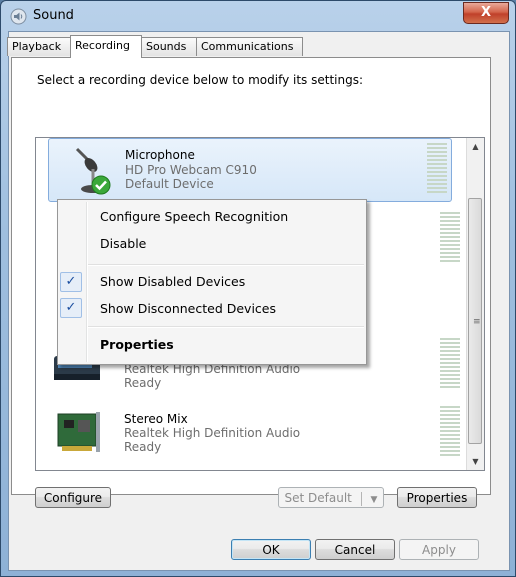 This screenshot has height=577, width=516. I want to click on tab-playback: Playback, so click(39, 46).